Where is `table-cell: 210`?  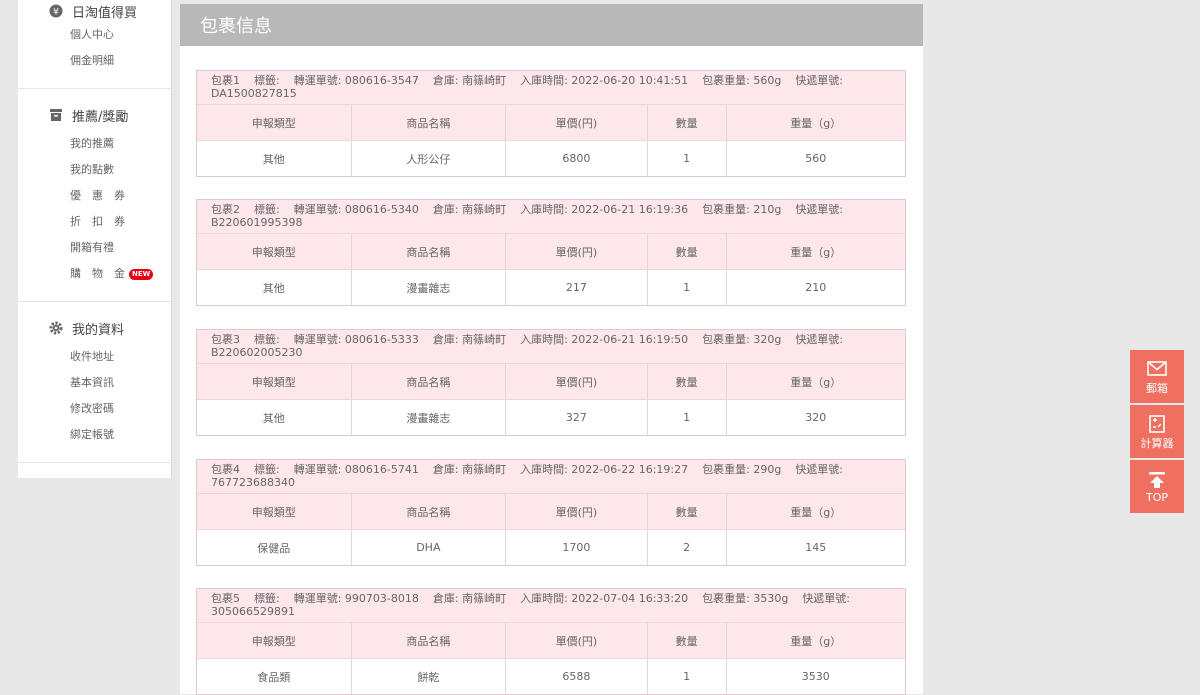
table-cell: 210 is located at coordinates (816, 287).